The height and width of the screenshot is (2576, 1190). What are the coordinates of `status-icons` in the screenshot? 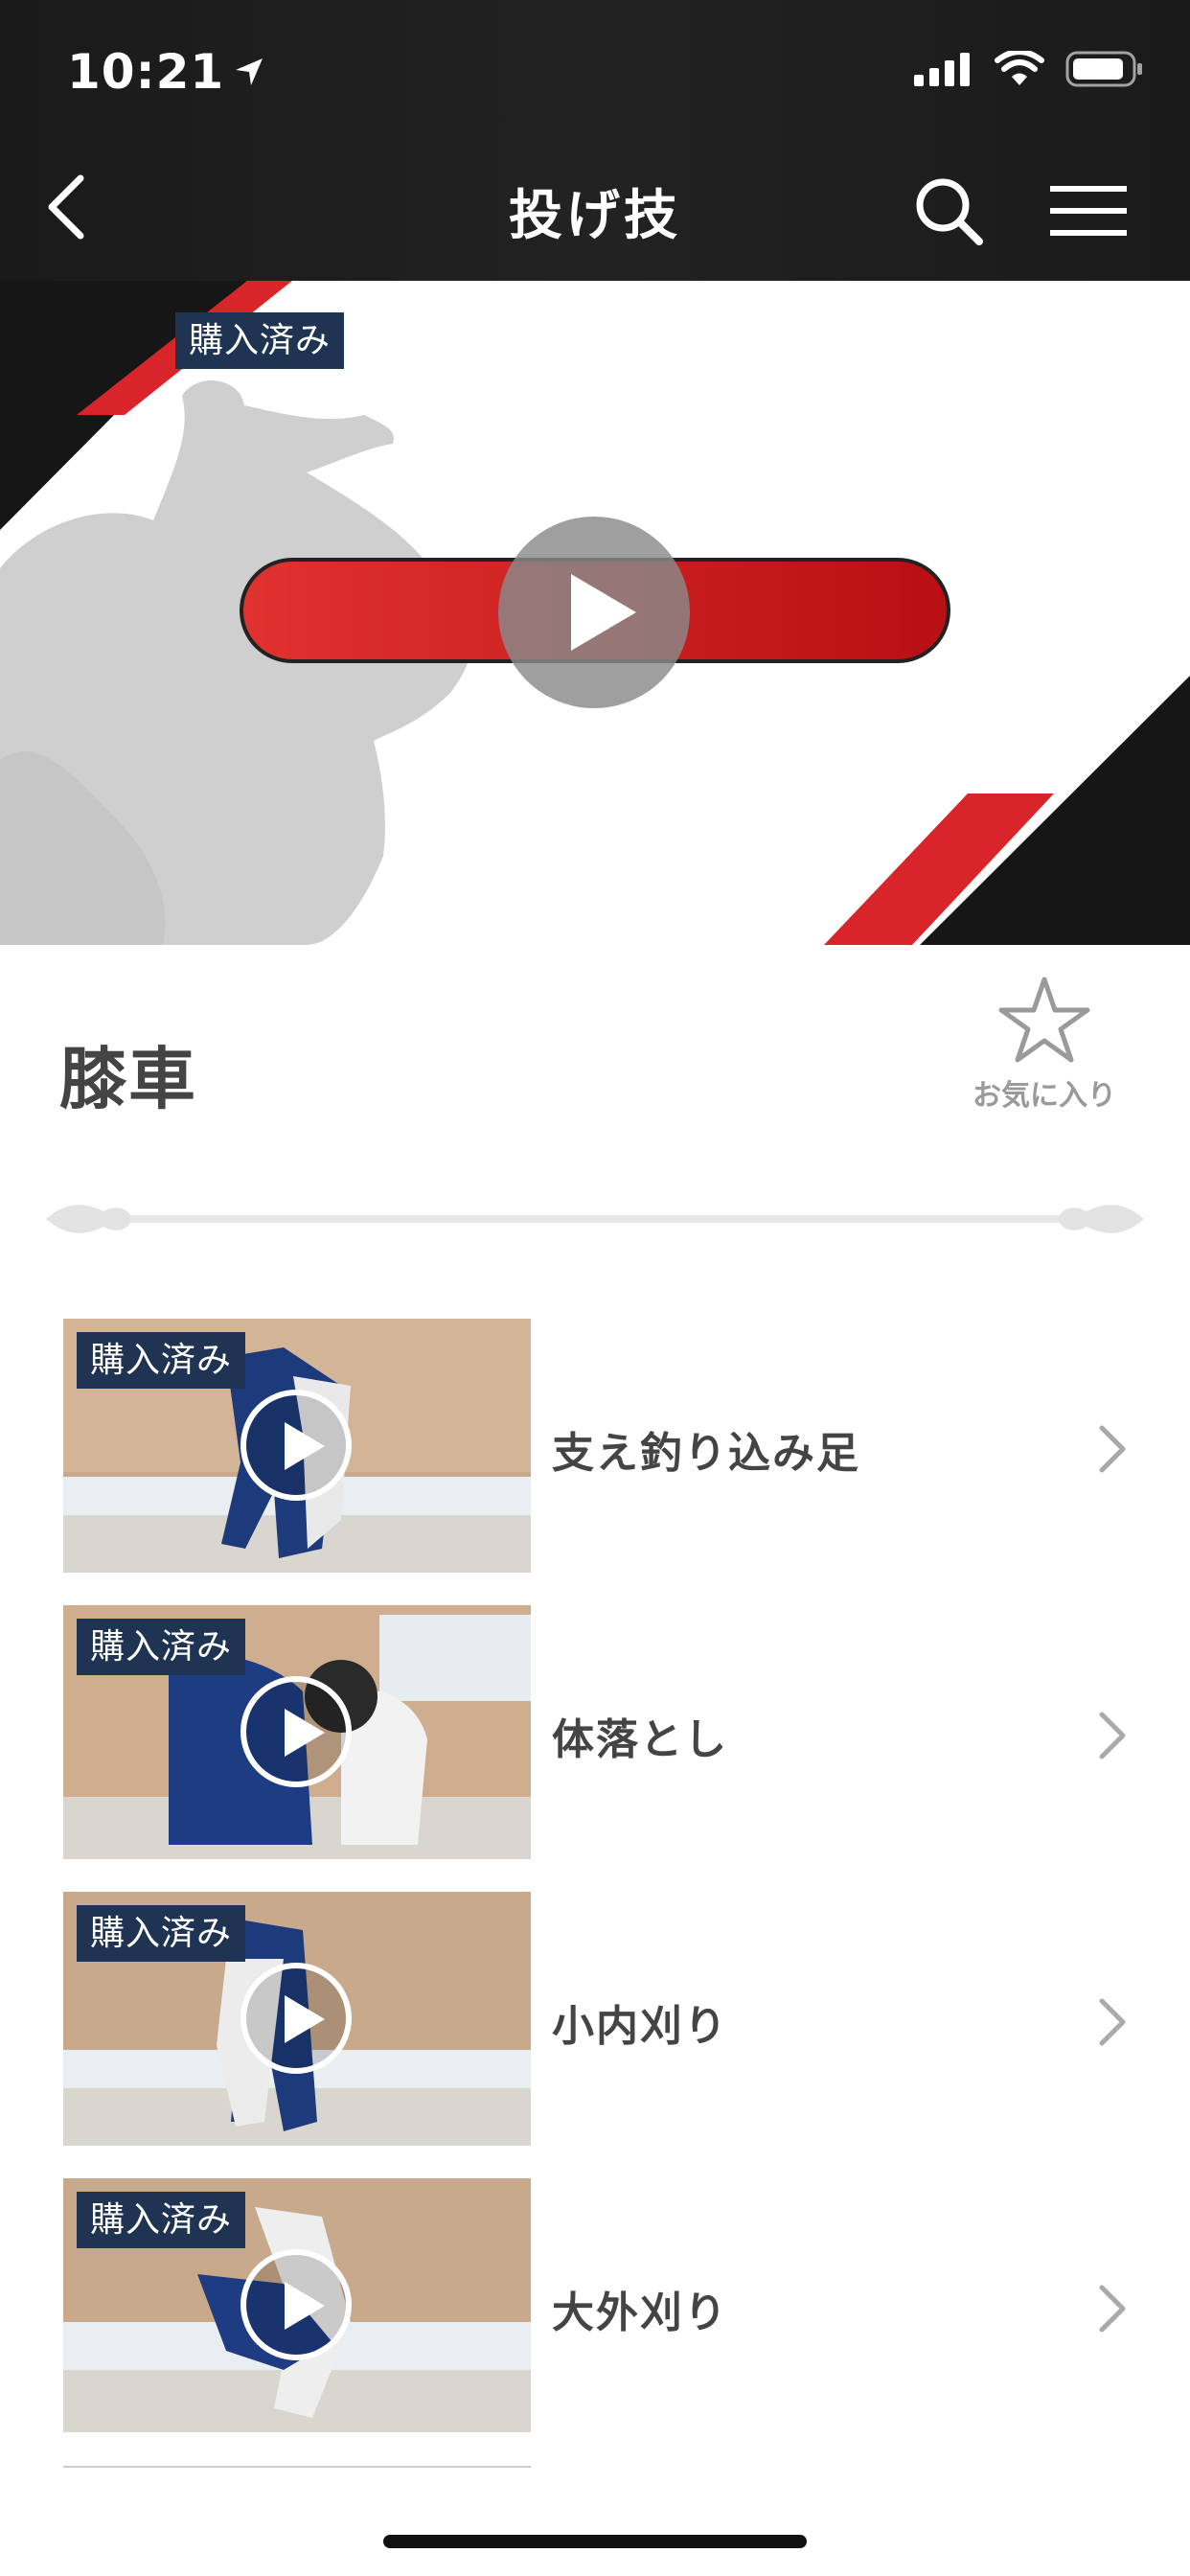 It's located at (1029, 69).